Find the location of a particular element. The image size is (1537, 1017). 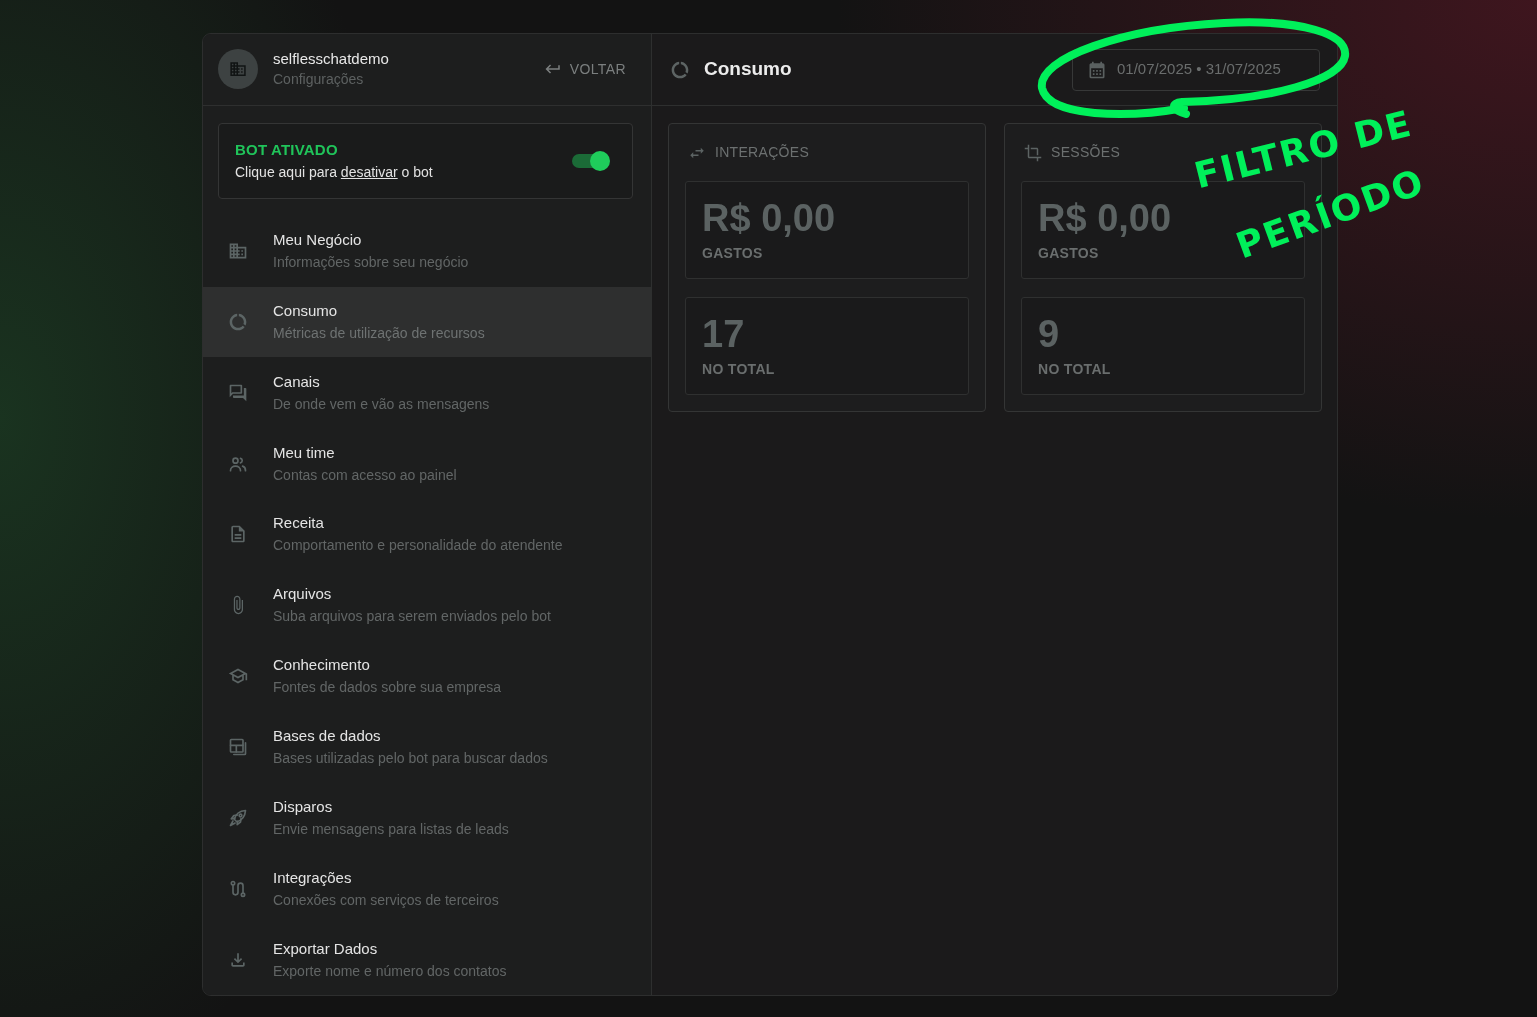

item-subtitle: Contas com acesso ao painel is located at coordinates (365, 475).